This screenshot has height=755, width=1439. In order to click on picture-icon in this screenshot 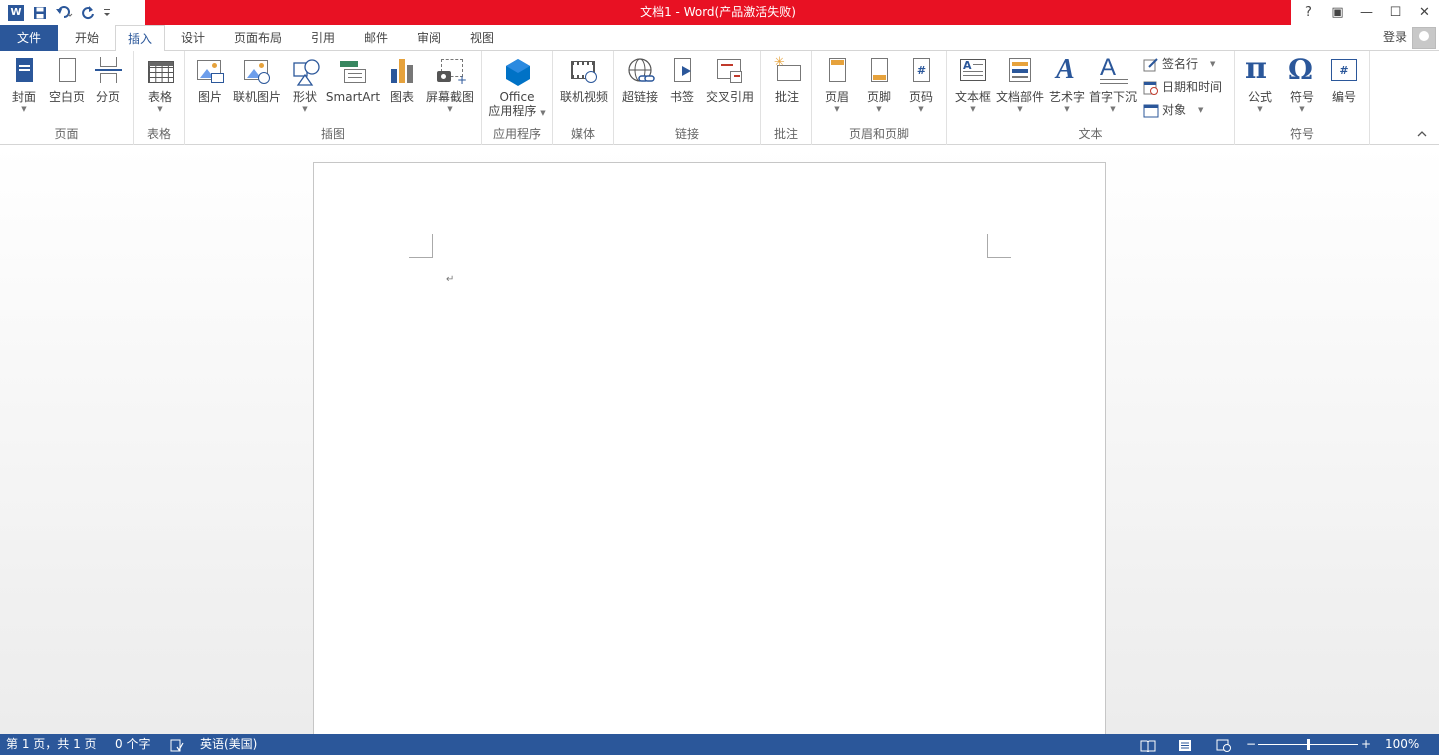, I will do `click(210, 72)`.